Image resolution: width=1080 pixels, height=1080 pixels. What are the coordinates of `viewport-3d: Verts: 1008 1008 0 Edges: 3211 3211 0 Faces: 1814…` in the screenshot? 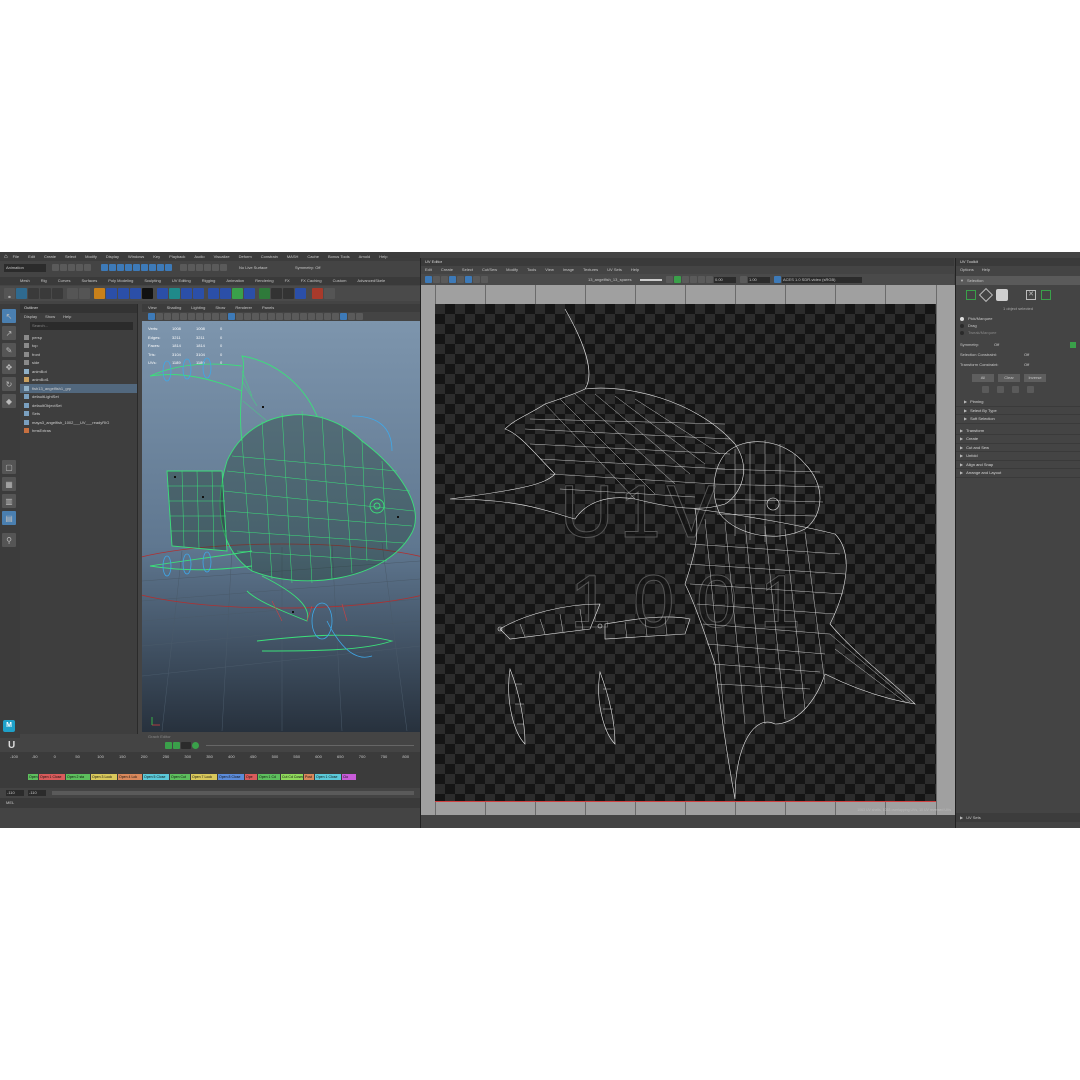 It's located at (281, 526).